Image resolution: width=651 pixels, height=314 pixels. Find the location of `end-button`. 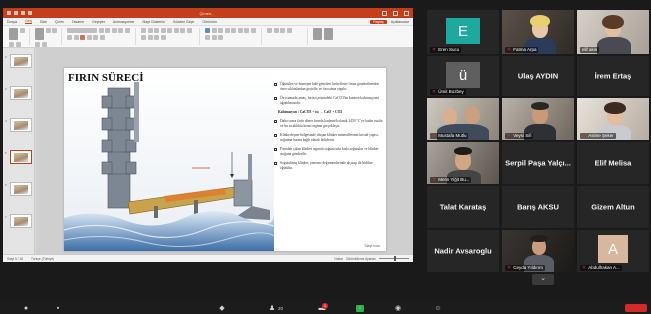

end-button is located at coordinates (636, 308).